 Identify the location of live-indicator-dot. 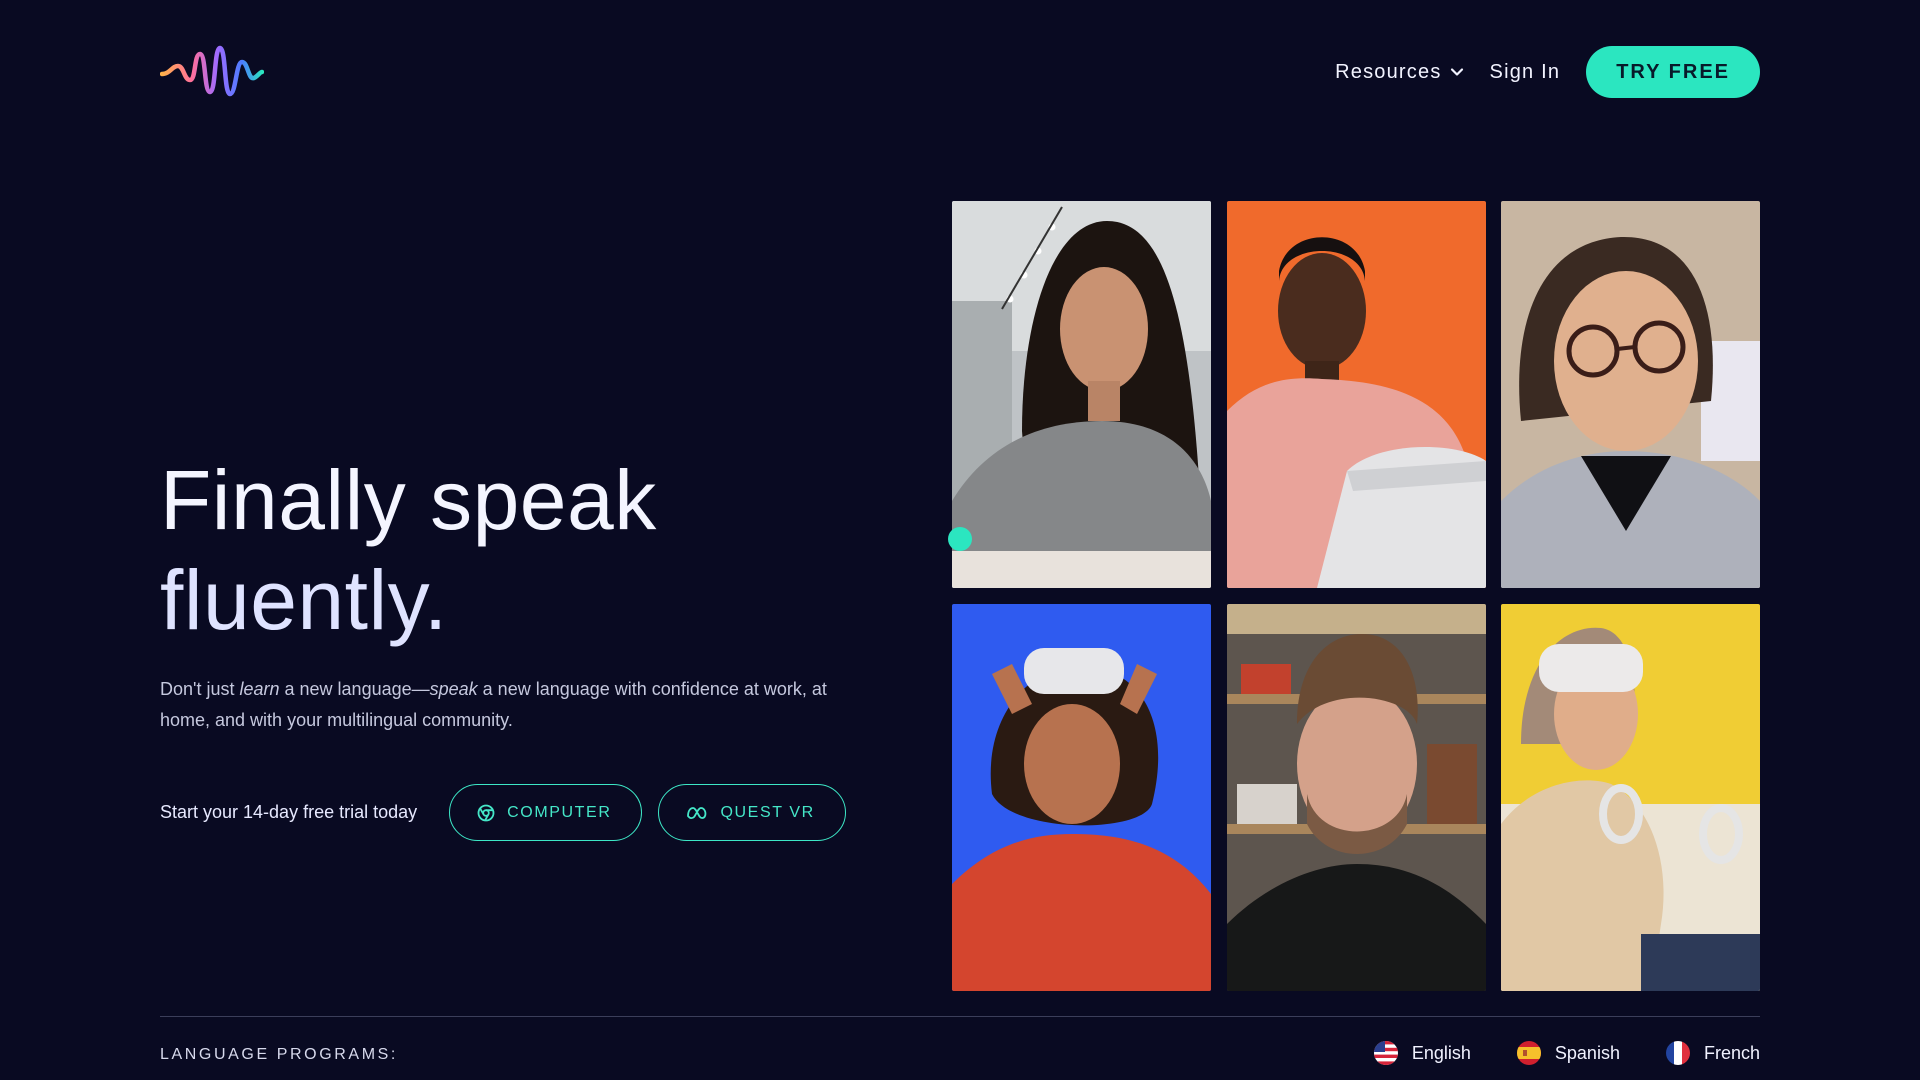
(960, 539).